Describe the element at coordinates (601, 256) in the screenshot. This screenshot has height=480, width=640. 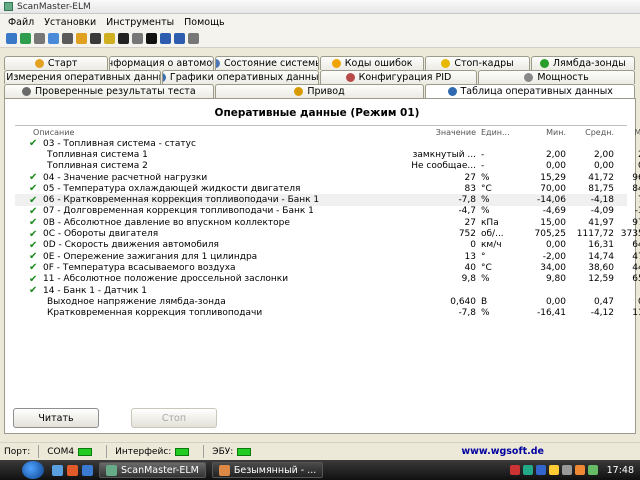
I see `cell-avg: 14,74` at that location.